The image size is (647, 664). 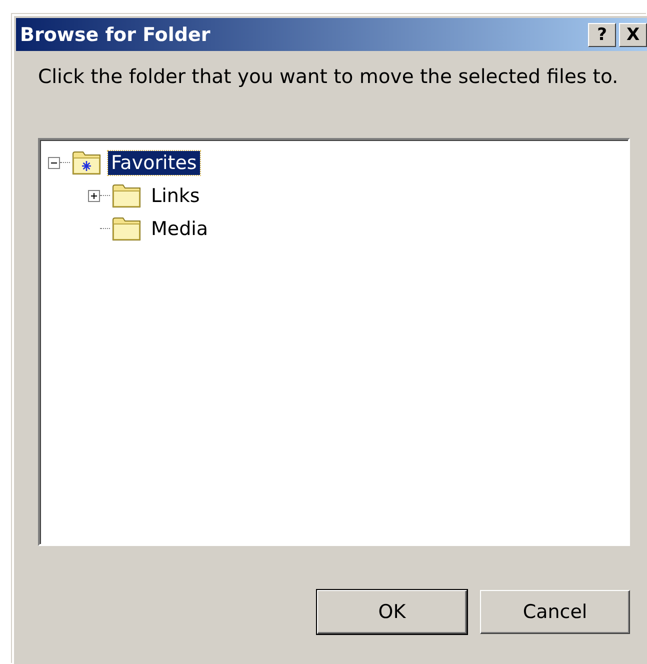 What do you see at coordinates (154, 162) in the screenshot?
I see `tree-item: Favorites` at bounding box center [154, 162].